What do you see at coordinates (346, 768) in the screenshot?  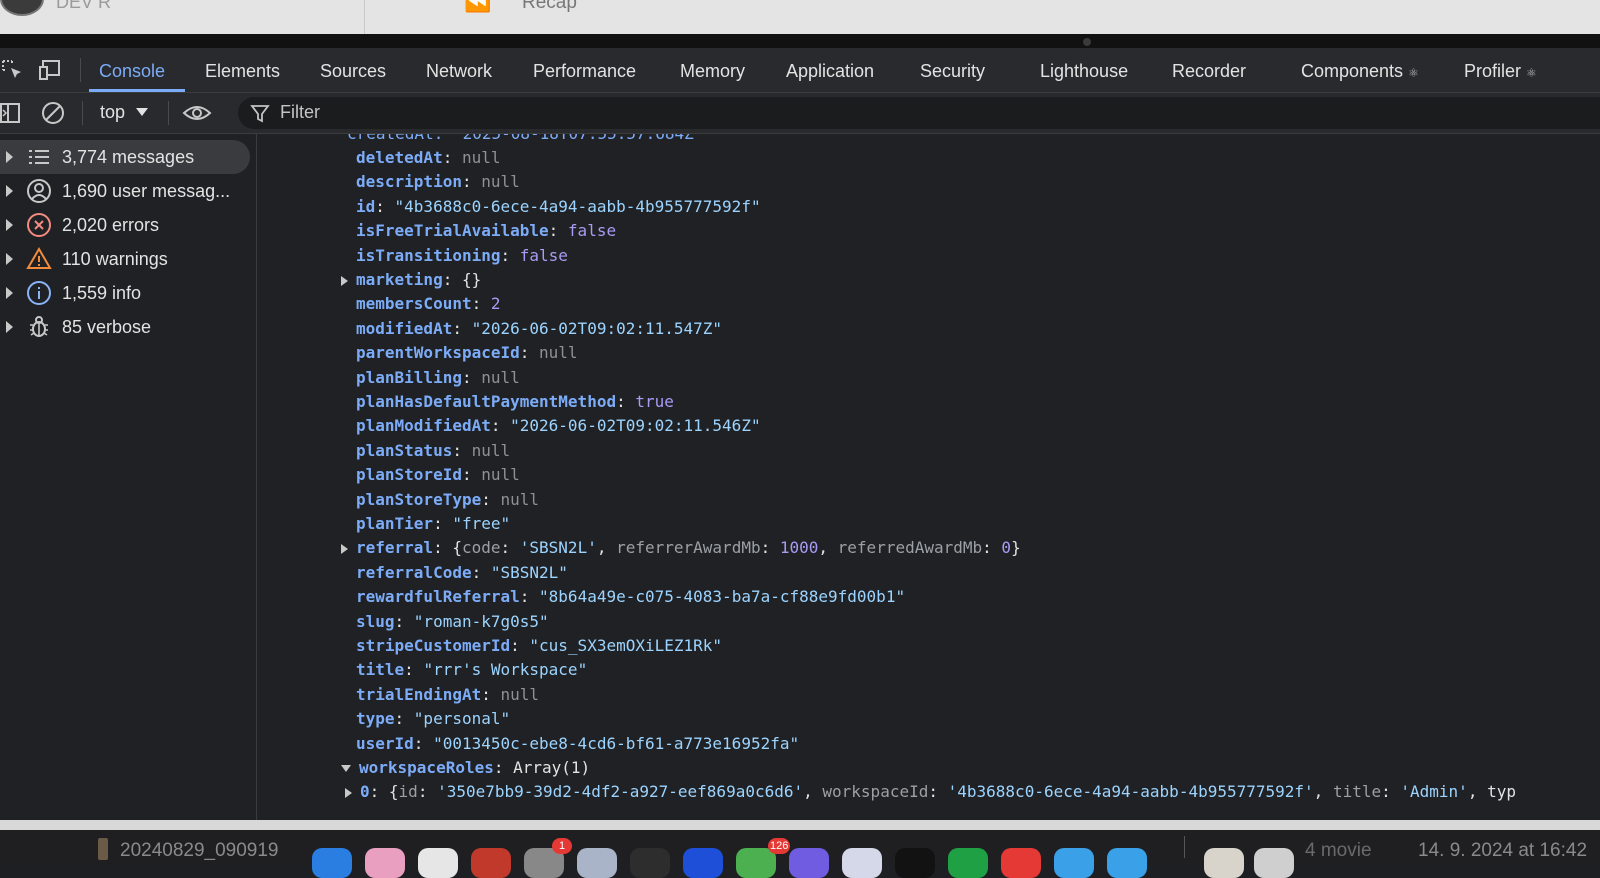 I see `collapse-arrow-icon` at bounding box center [346, 768].